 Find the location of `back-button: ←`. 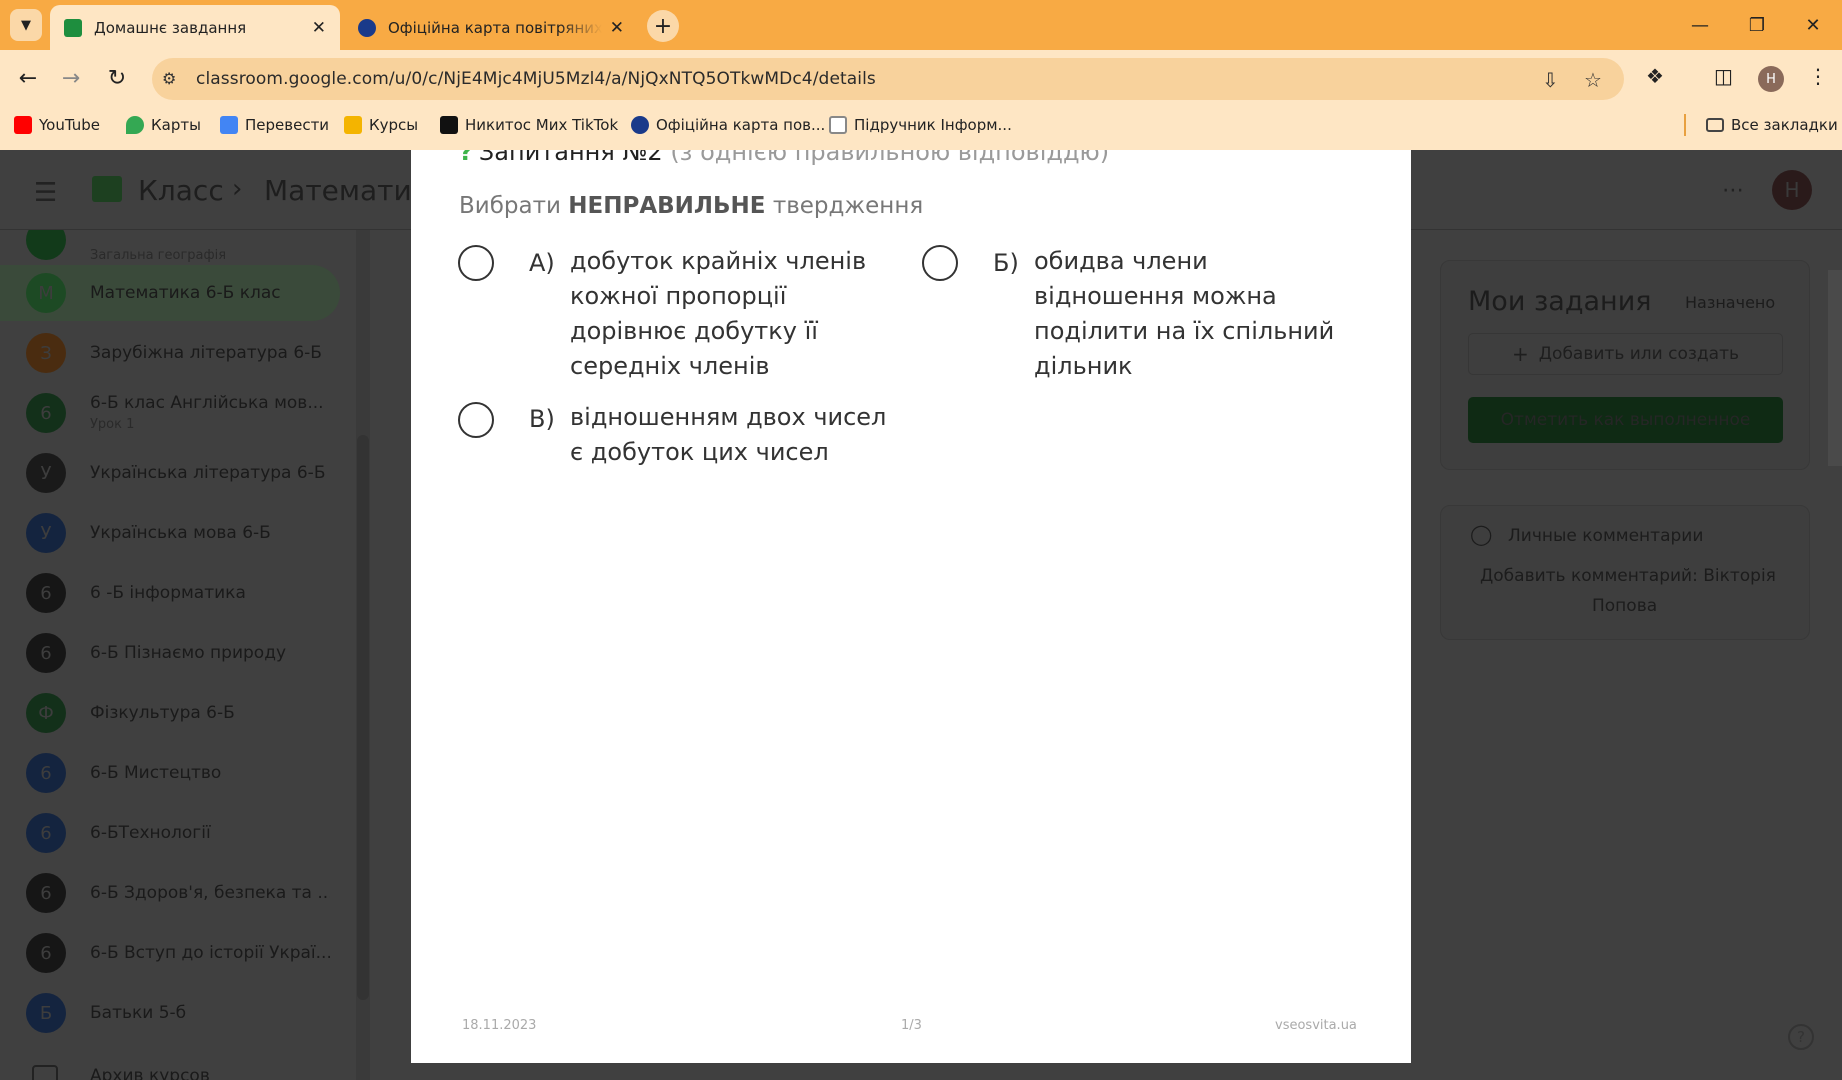

back-button: ← is located at coordinates (28, 78).